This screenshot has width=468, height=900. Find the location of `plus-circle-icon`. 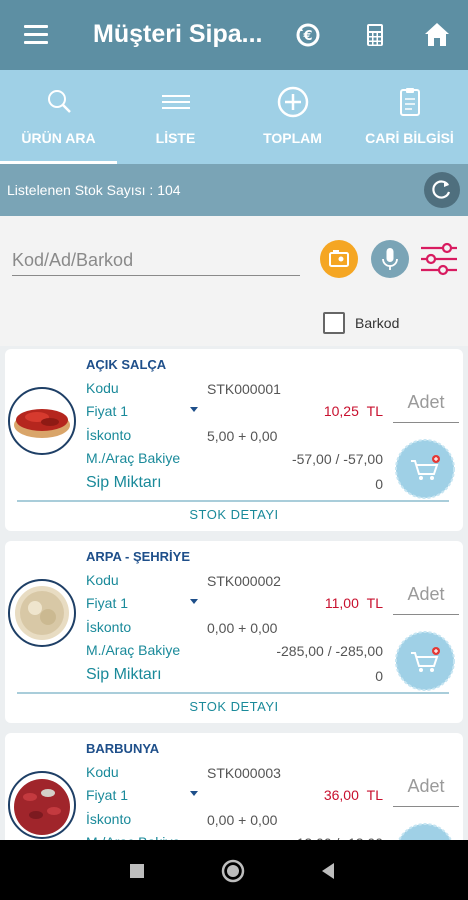

plus-circle-icon is located at coordinates (293, 102).